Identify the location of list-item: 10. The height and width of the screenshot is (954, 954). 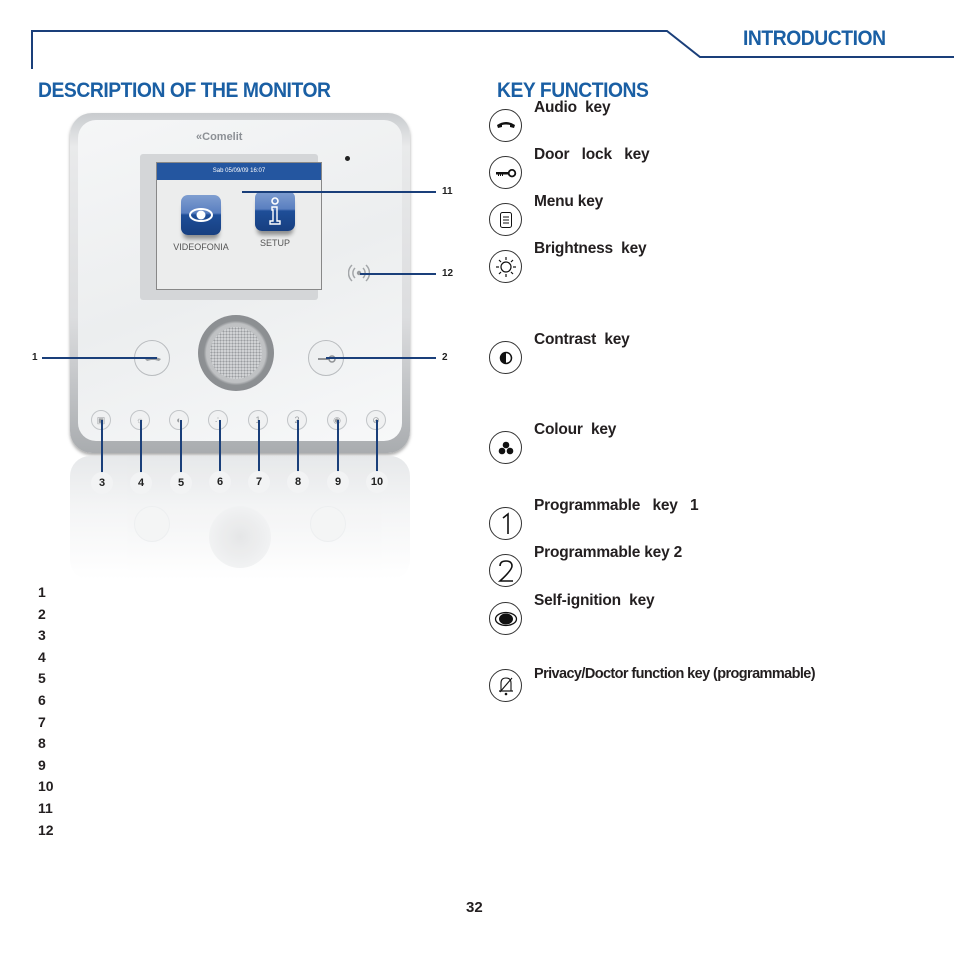
(46, 786).